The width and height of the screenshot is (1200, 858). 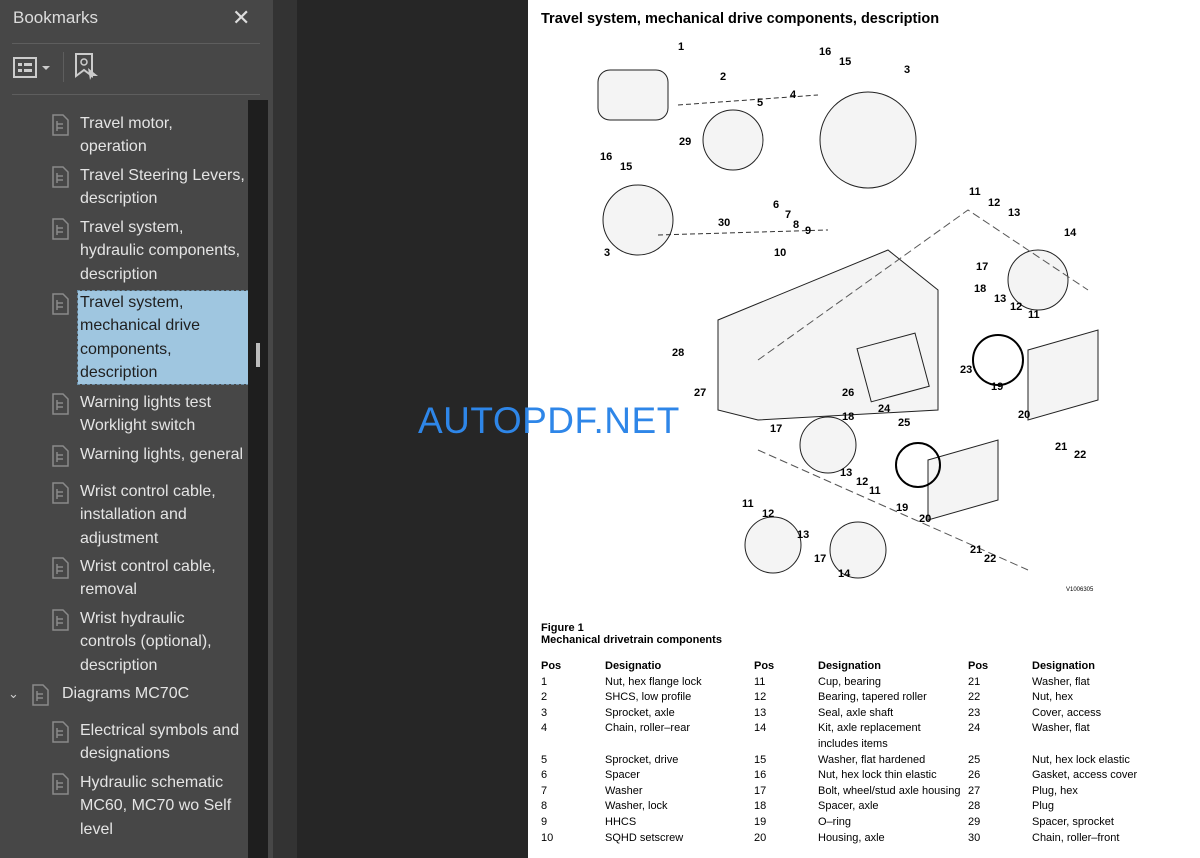 I want to click on bookmark-item: Warning lights, general, so click(x=148, y=455).